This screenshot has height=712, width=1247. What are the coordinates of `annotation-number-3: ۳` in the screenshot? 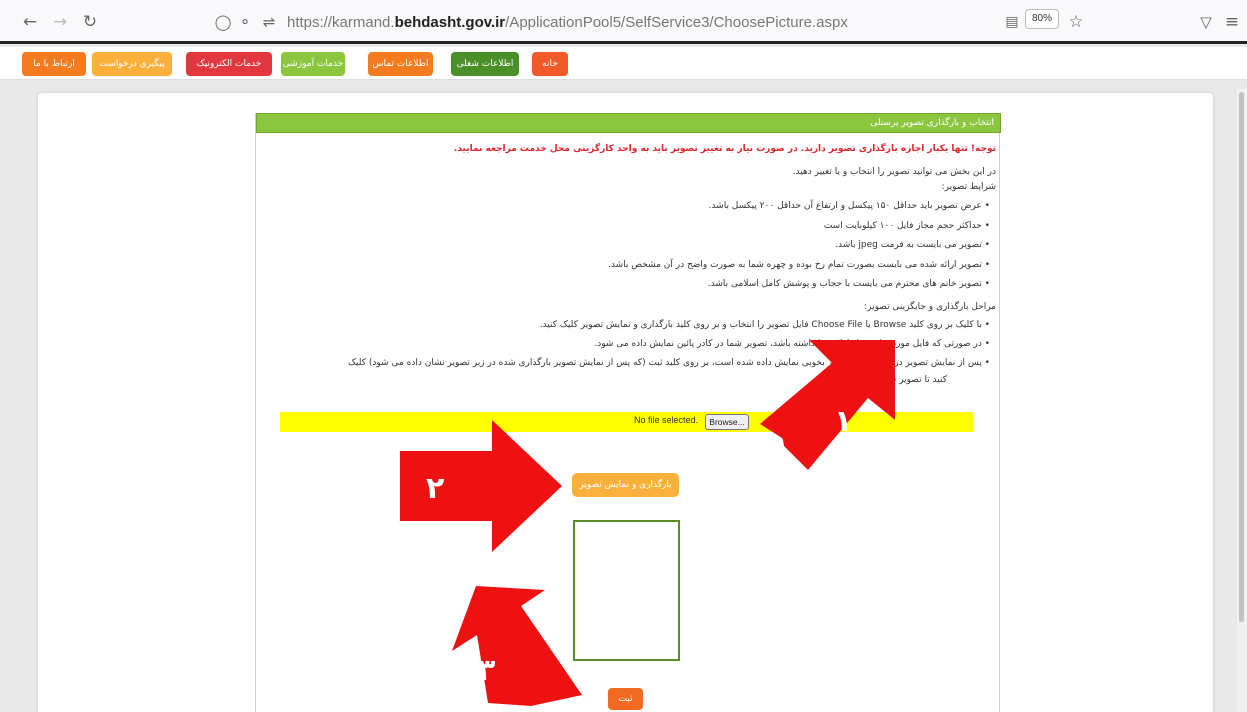 It's located at (486, 670).